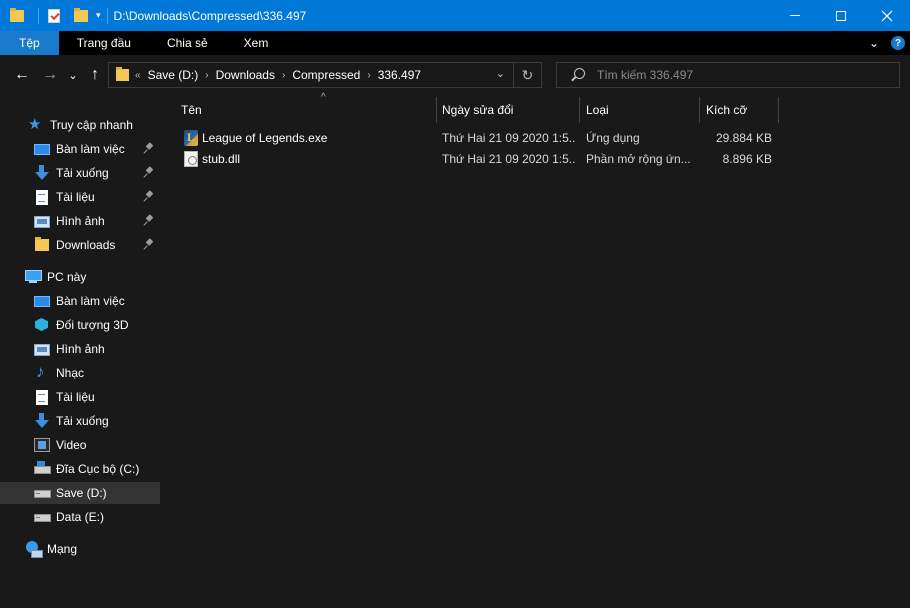 Image resolution: width=910 pixels, height=608 pixels. I want to click on sidebar-item-label: Data (E:), so click(80, 517).